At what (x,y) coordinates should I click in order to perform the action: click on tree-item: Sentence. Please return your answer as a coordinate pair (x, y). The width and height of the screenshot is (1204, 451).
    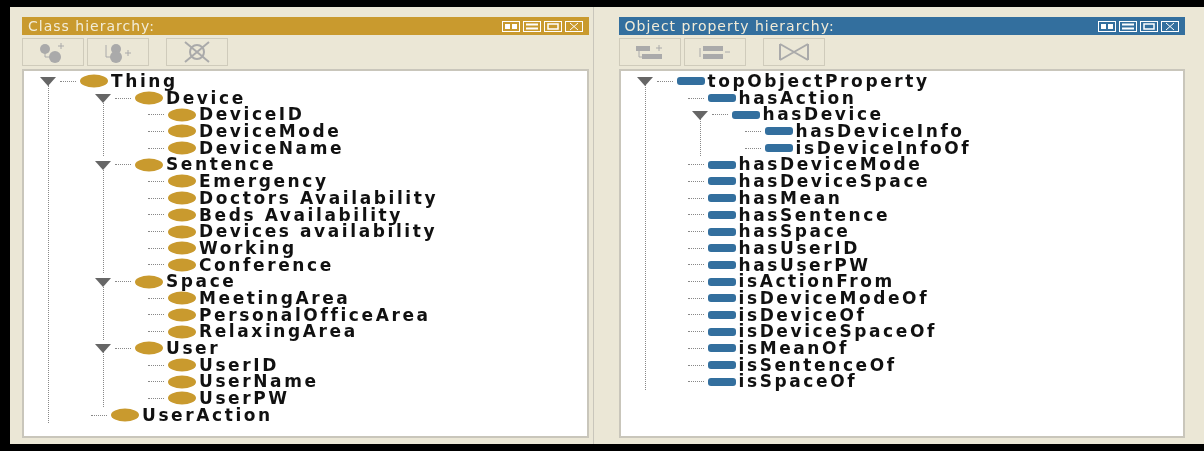
    Looking at the image, I should click on (221, 165).